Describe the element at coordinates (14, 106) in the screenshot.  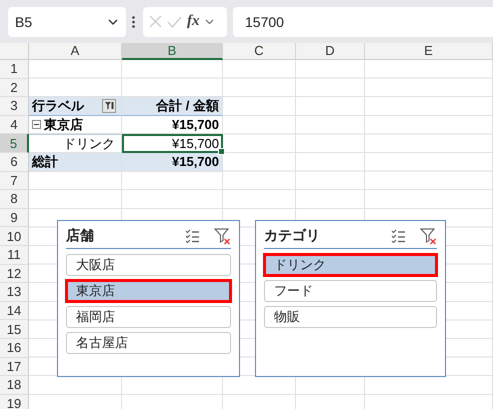
I see `row-header: 3` at that location.